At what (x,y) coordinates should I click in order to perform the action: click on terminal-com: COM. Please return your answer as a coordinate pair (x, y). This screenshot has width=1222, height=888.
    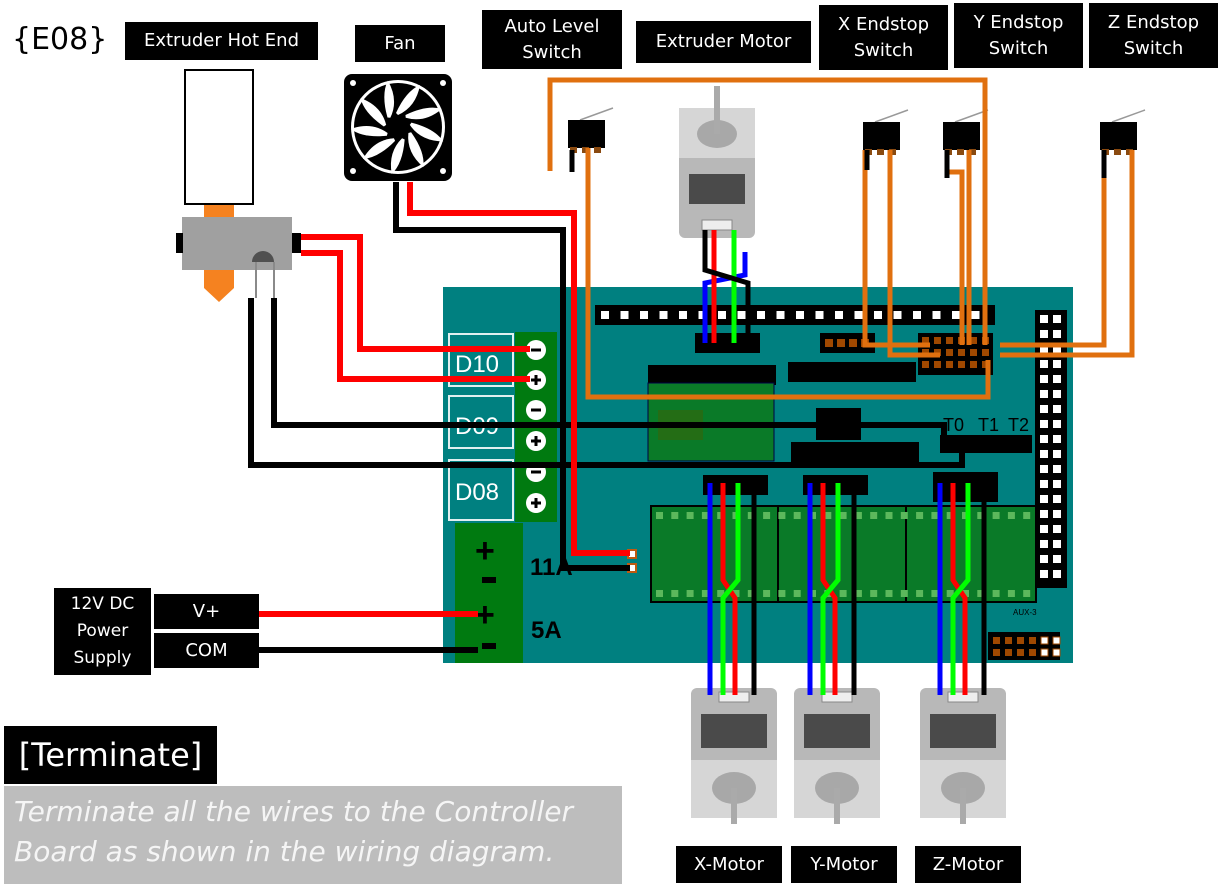
    Looking at the image, I should click on (206, 650).